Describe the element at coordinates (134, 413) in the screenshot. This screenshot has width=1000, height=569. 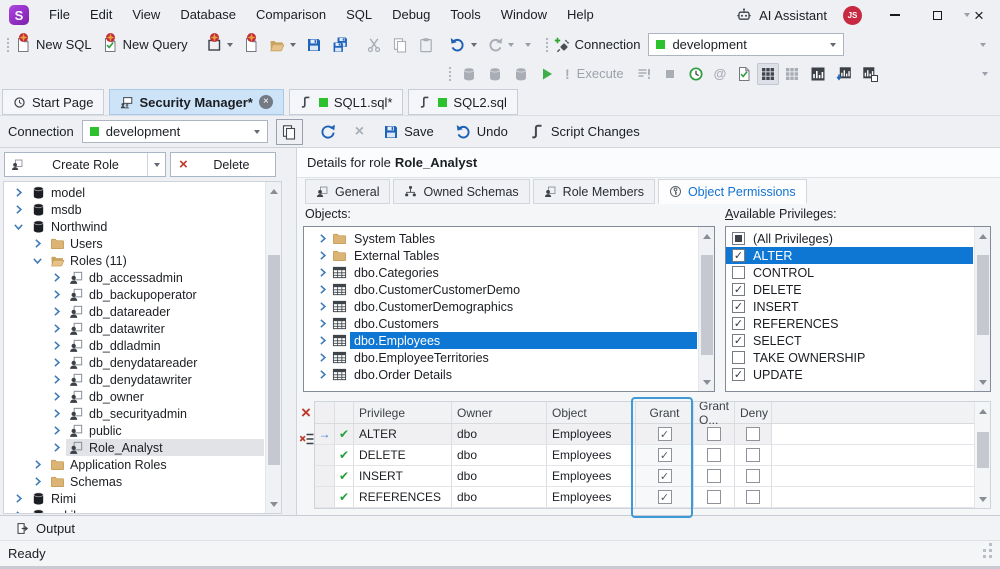
I see `tree-item-db-securityadmin: db_securityadmin` at that location.